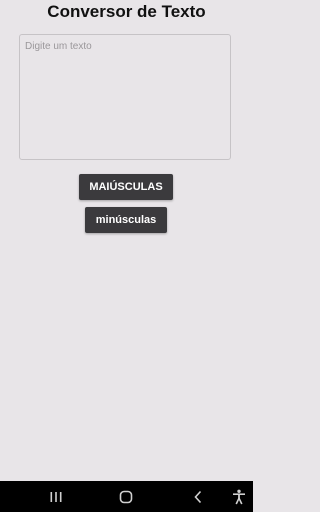 Image resolution: width=320 pixels, height=512 pixels. I want to click on recent-apps-icon, so click(56, 496).